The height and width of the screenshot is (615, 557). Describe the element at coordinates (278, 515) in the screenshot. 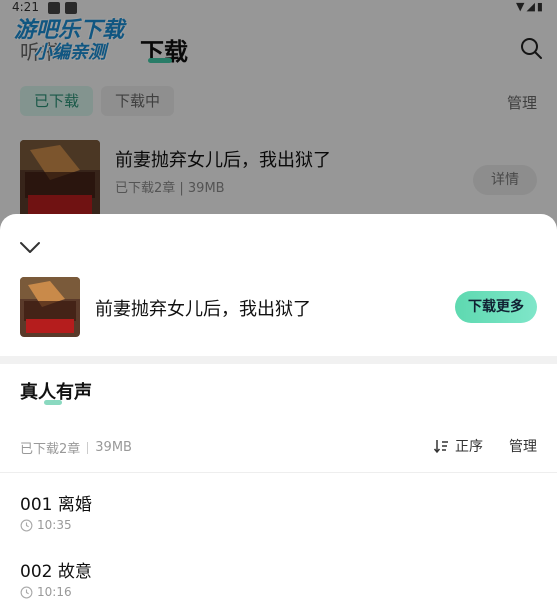

I see `chapter-item: 001 离婚 10:35` at that location.